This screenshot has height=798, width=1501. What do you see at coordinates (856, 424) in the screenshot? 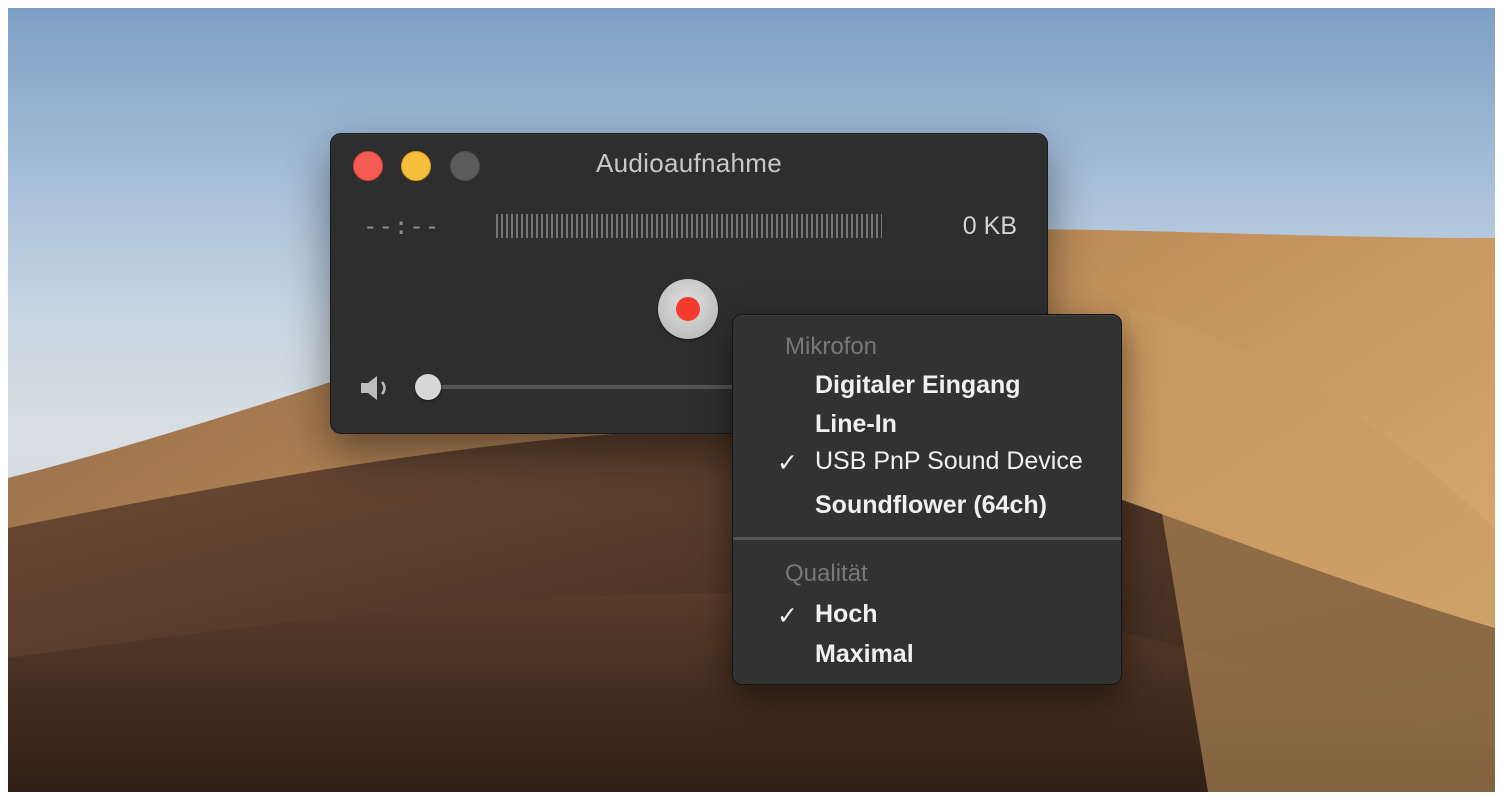
I see `menu-item-label: Line-In` at bounding box center [856, 424].